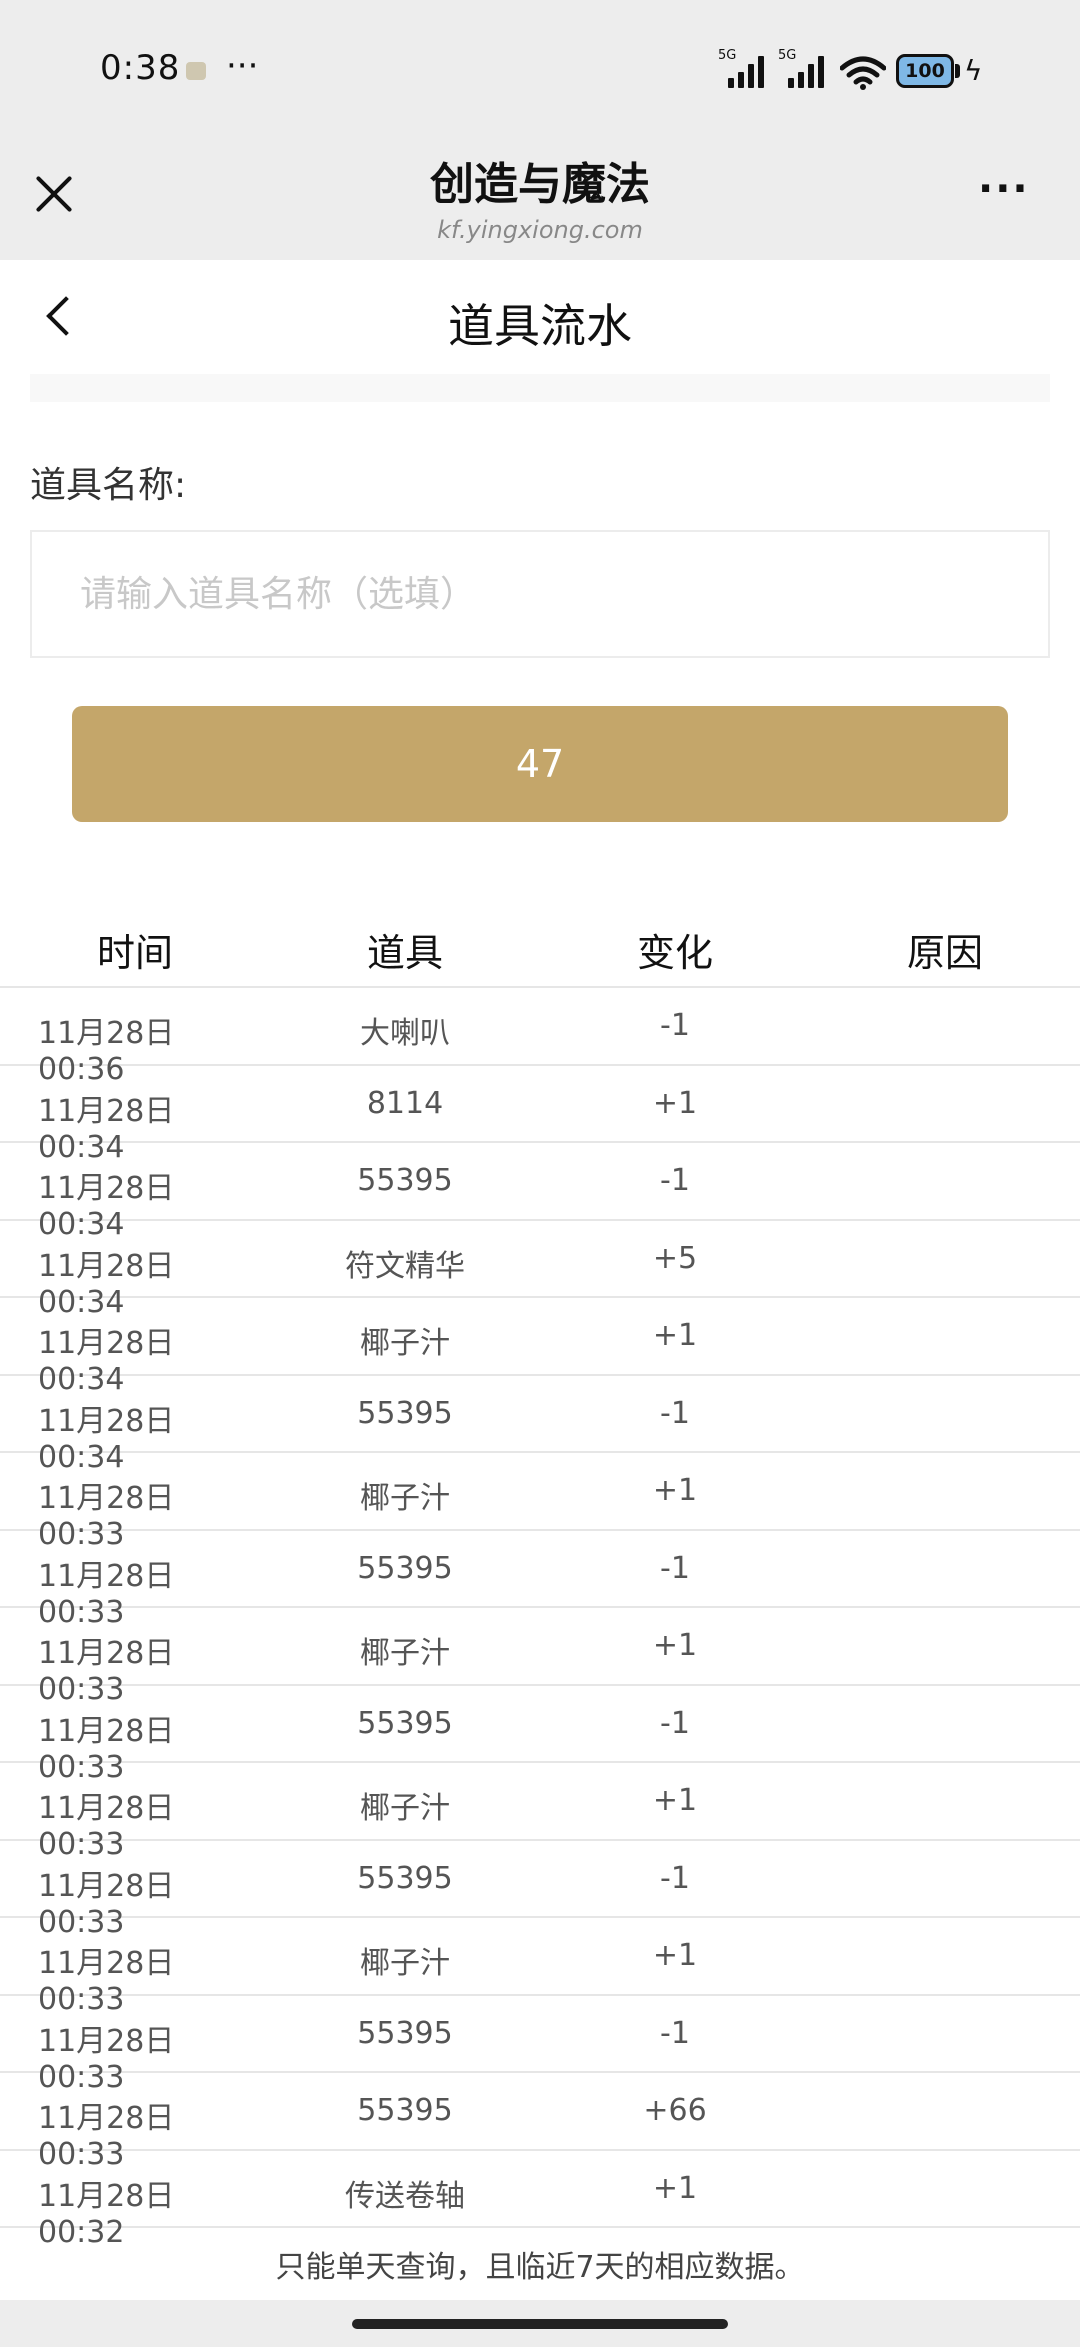 Image resolution: width=1080 pixels, height=2347 pixels. What do you see at coordinates (973, 70) in the screenshot?
I see `charging-icon: ϟ` at bounding box center [973, 70].